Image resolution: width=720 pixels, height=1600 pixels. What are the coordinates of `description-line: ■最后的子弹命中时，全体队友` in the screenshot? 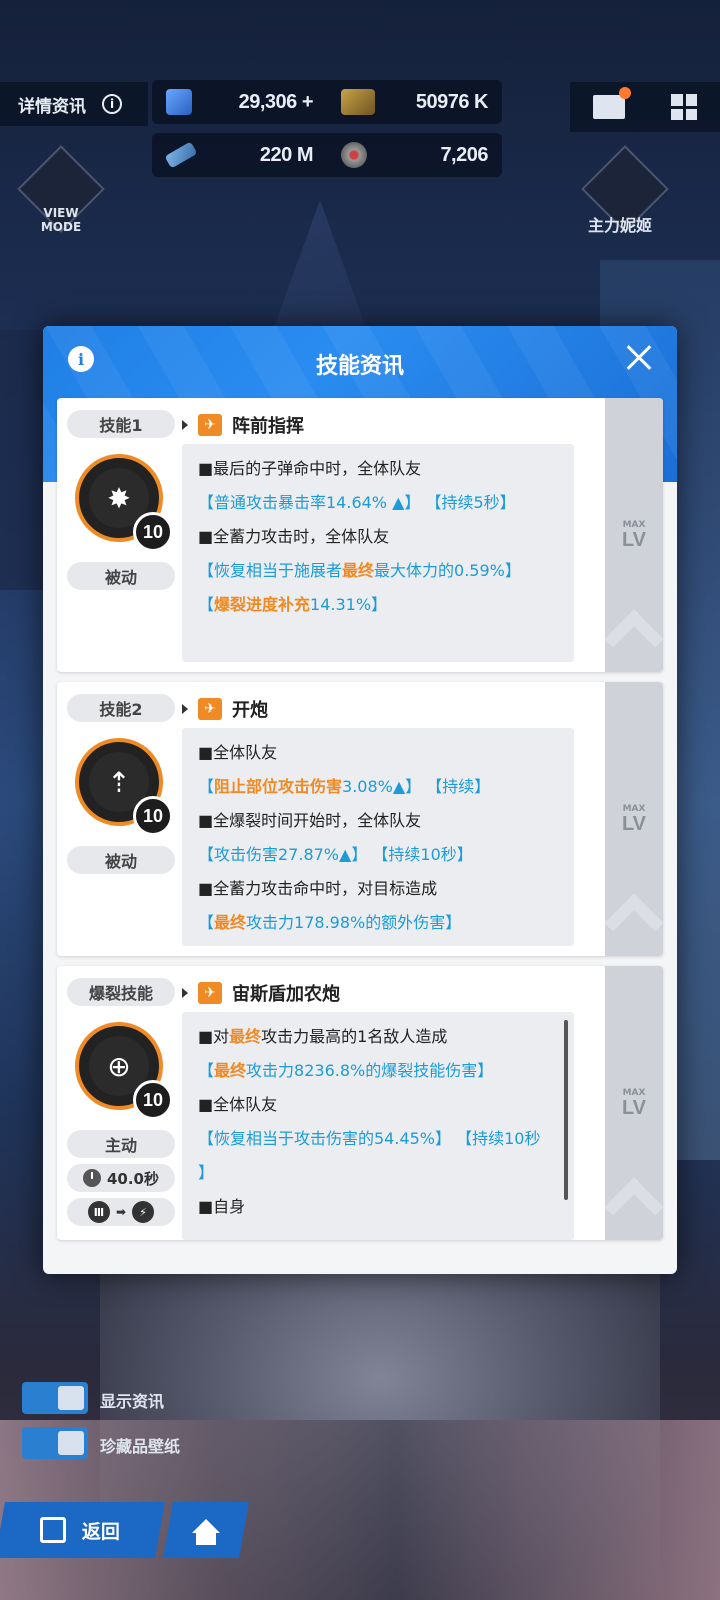 It's located at (378, 469).